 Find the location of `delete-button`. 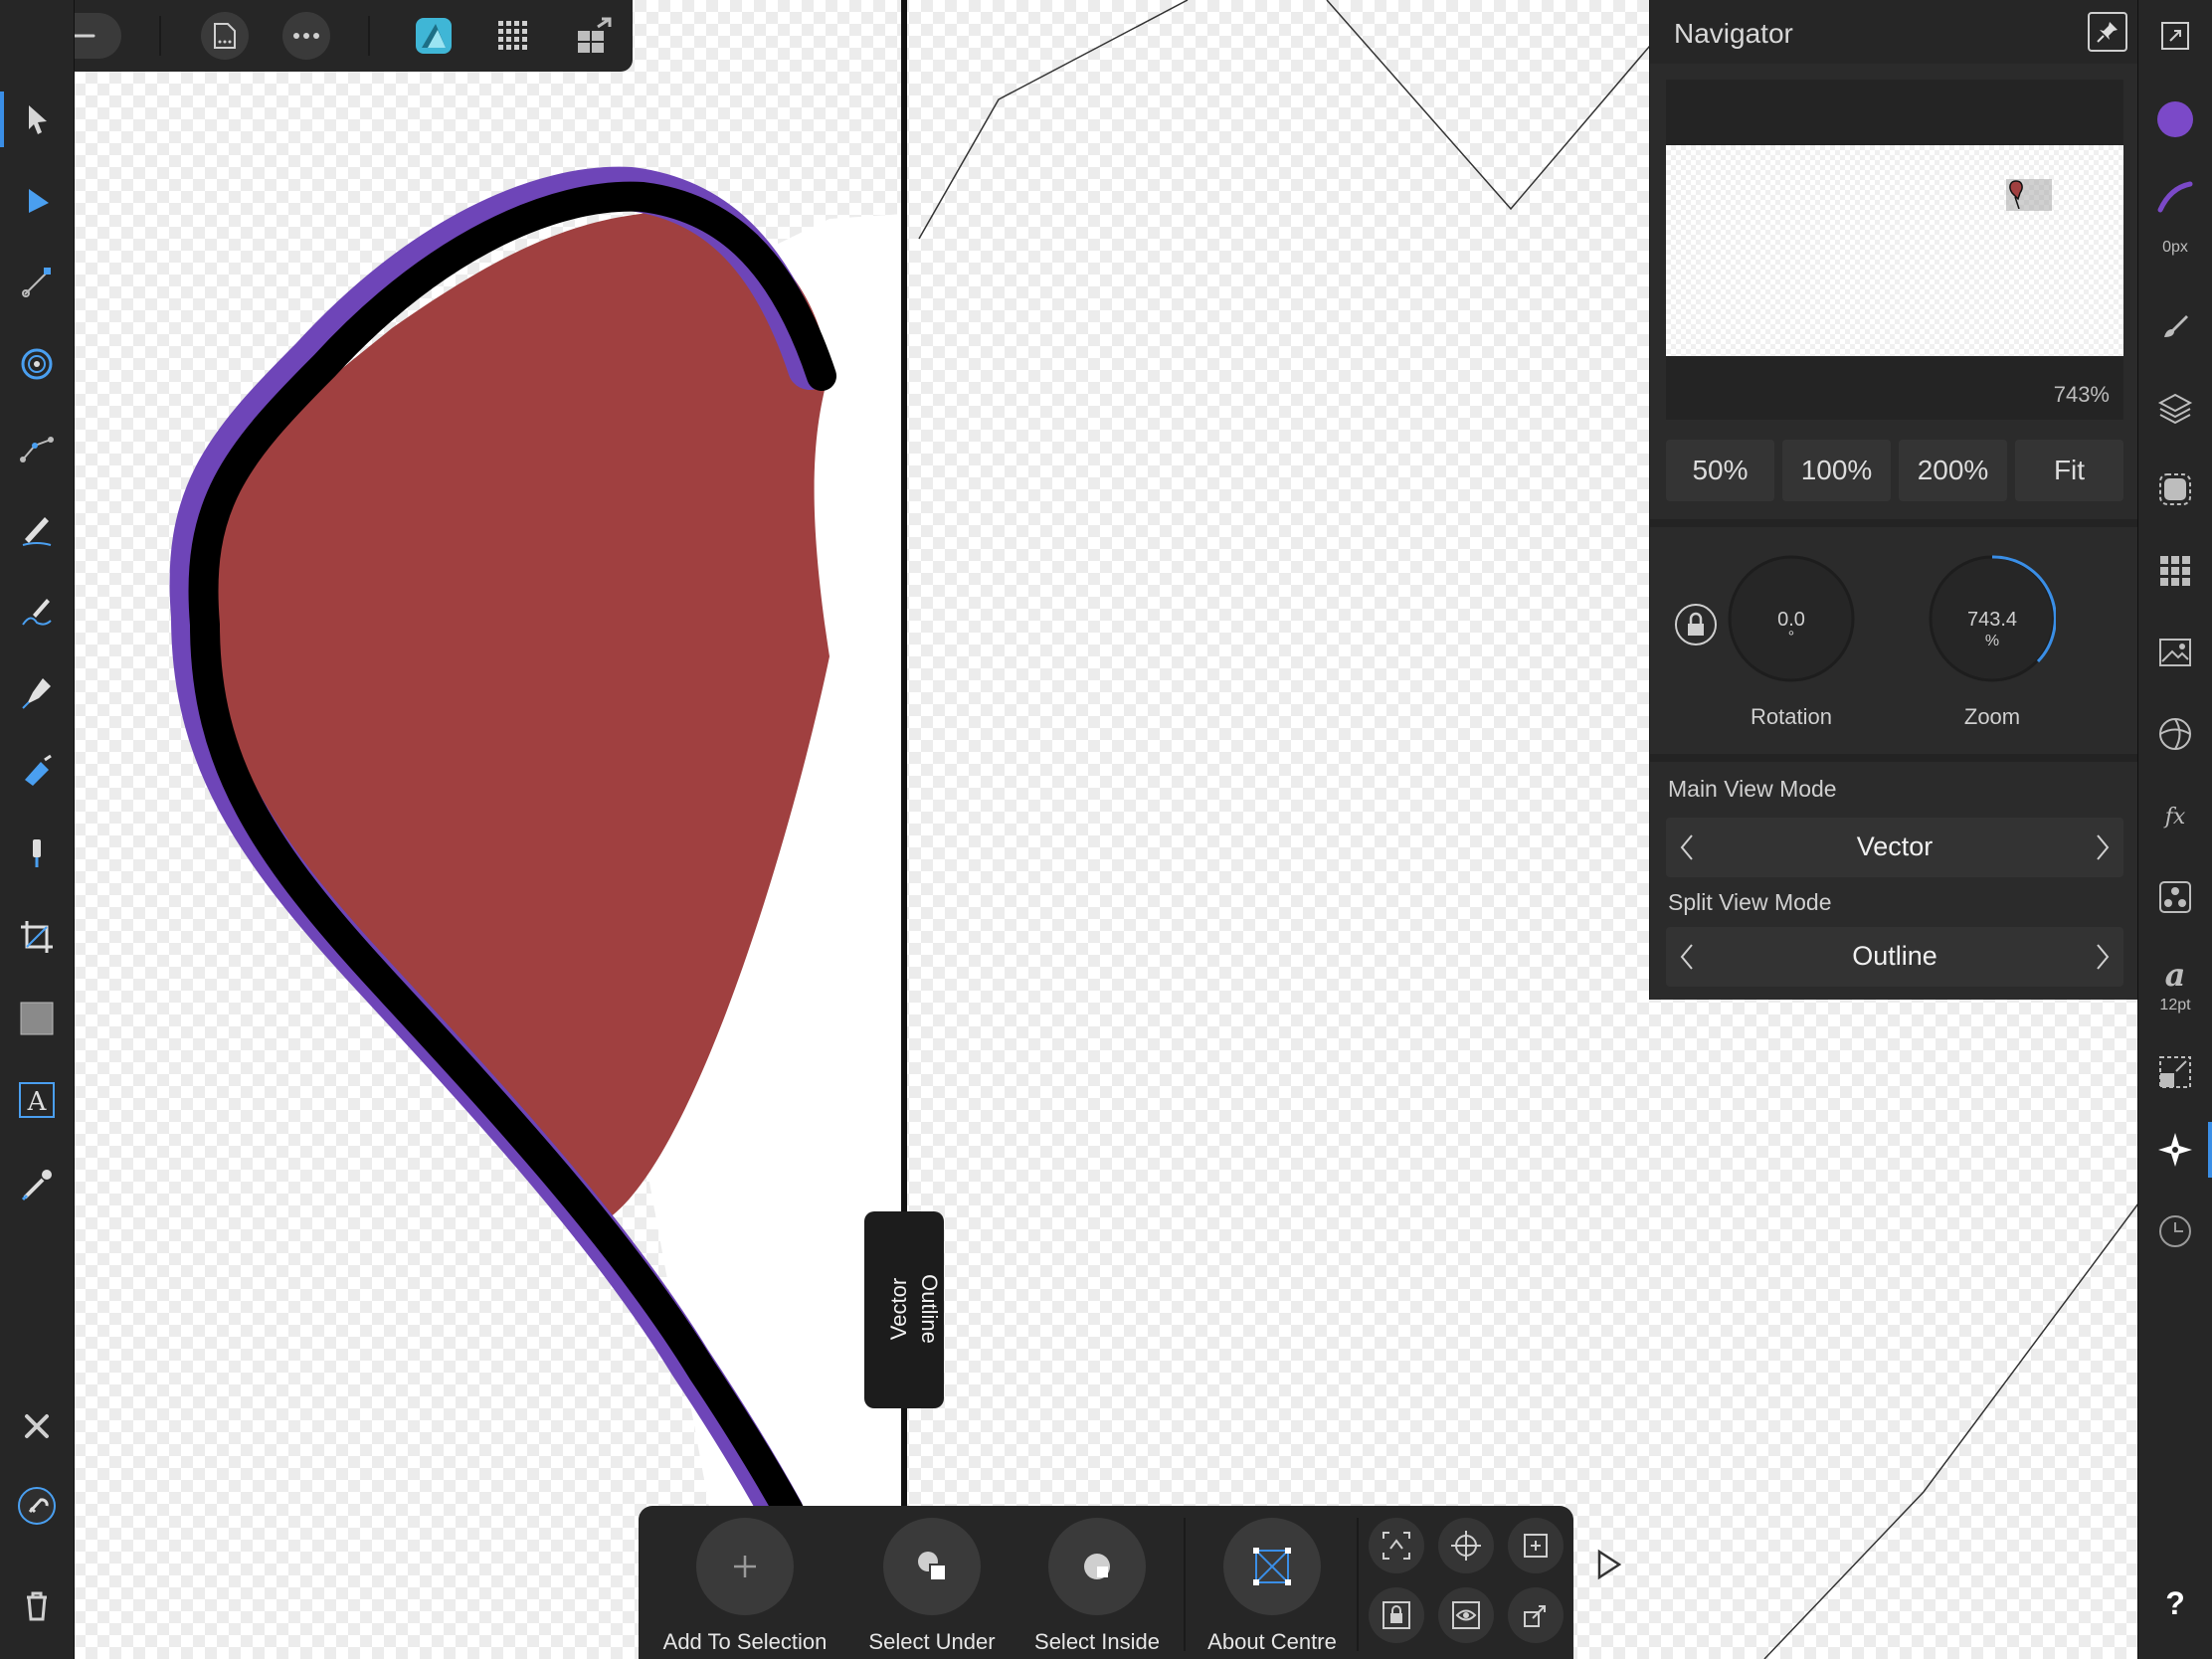

delete-button is located at coordinates (37, 1605).